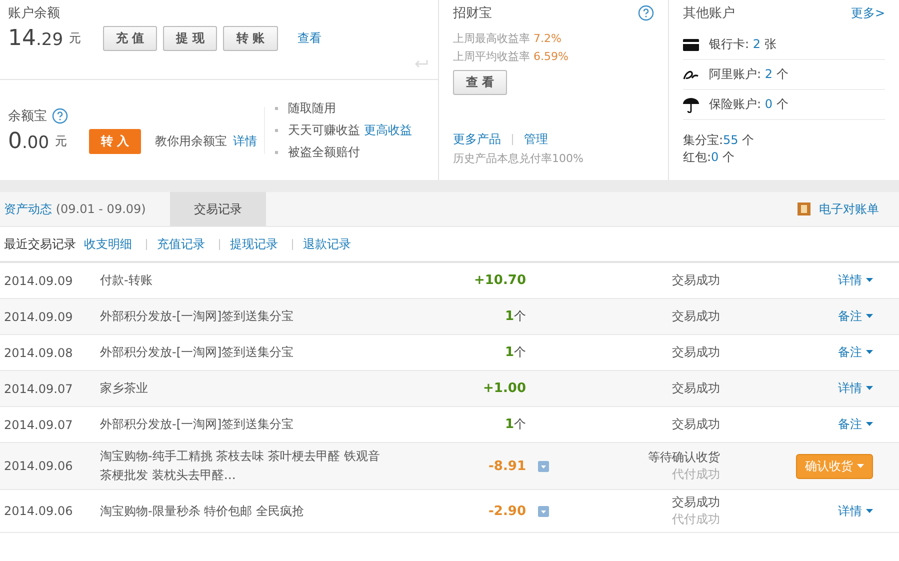 This screenshot has height=561, width=899. Describe the element at coordinates (388, 130) in the screenshot. I see `feature-link: 更高收益` at that location.